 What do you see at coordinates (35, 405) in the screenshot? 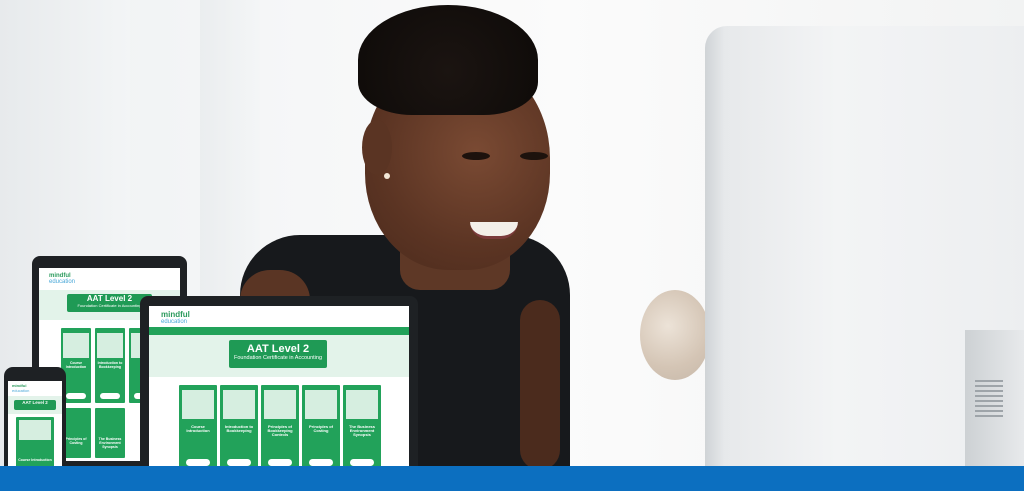
I see `phone-course-title: AAT Level 2` at bounding box center [35, 405].